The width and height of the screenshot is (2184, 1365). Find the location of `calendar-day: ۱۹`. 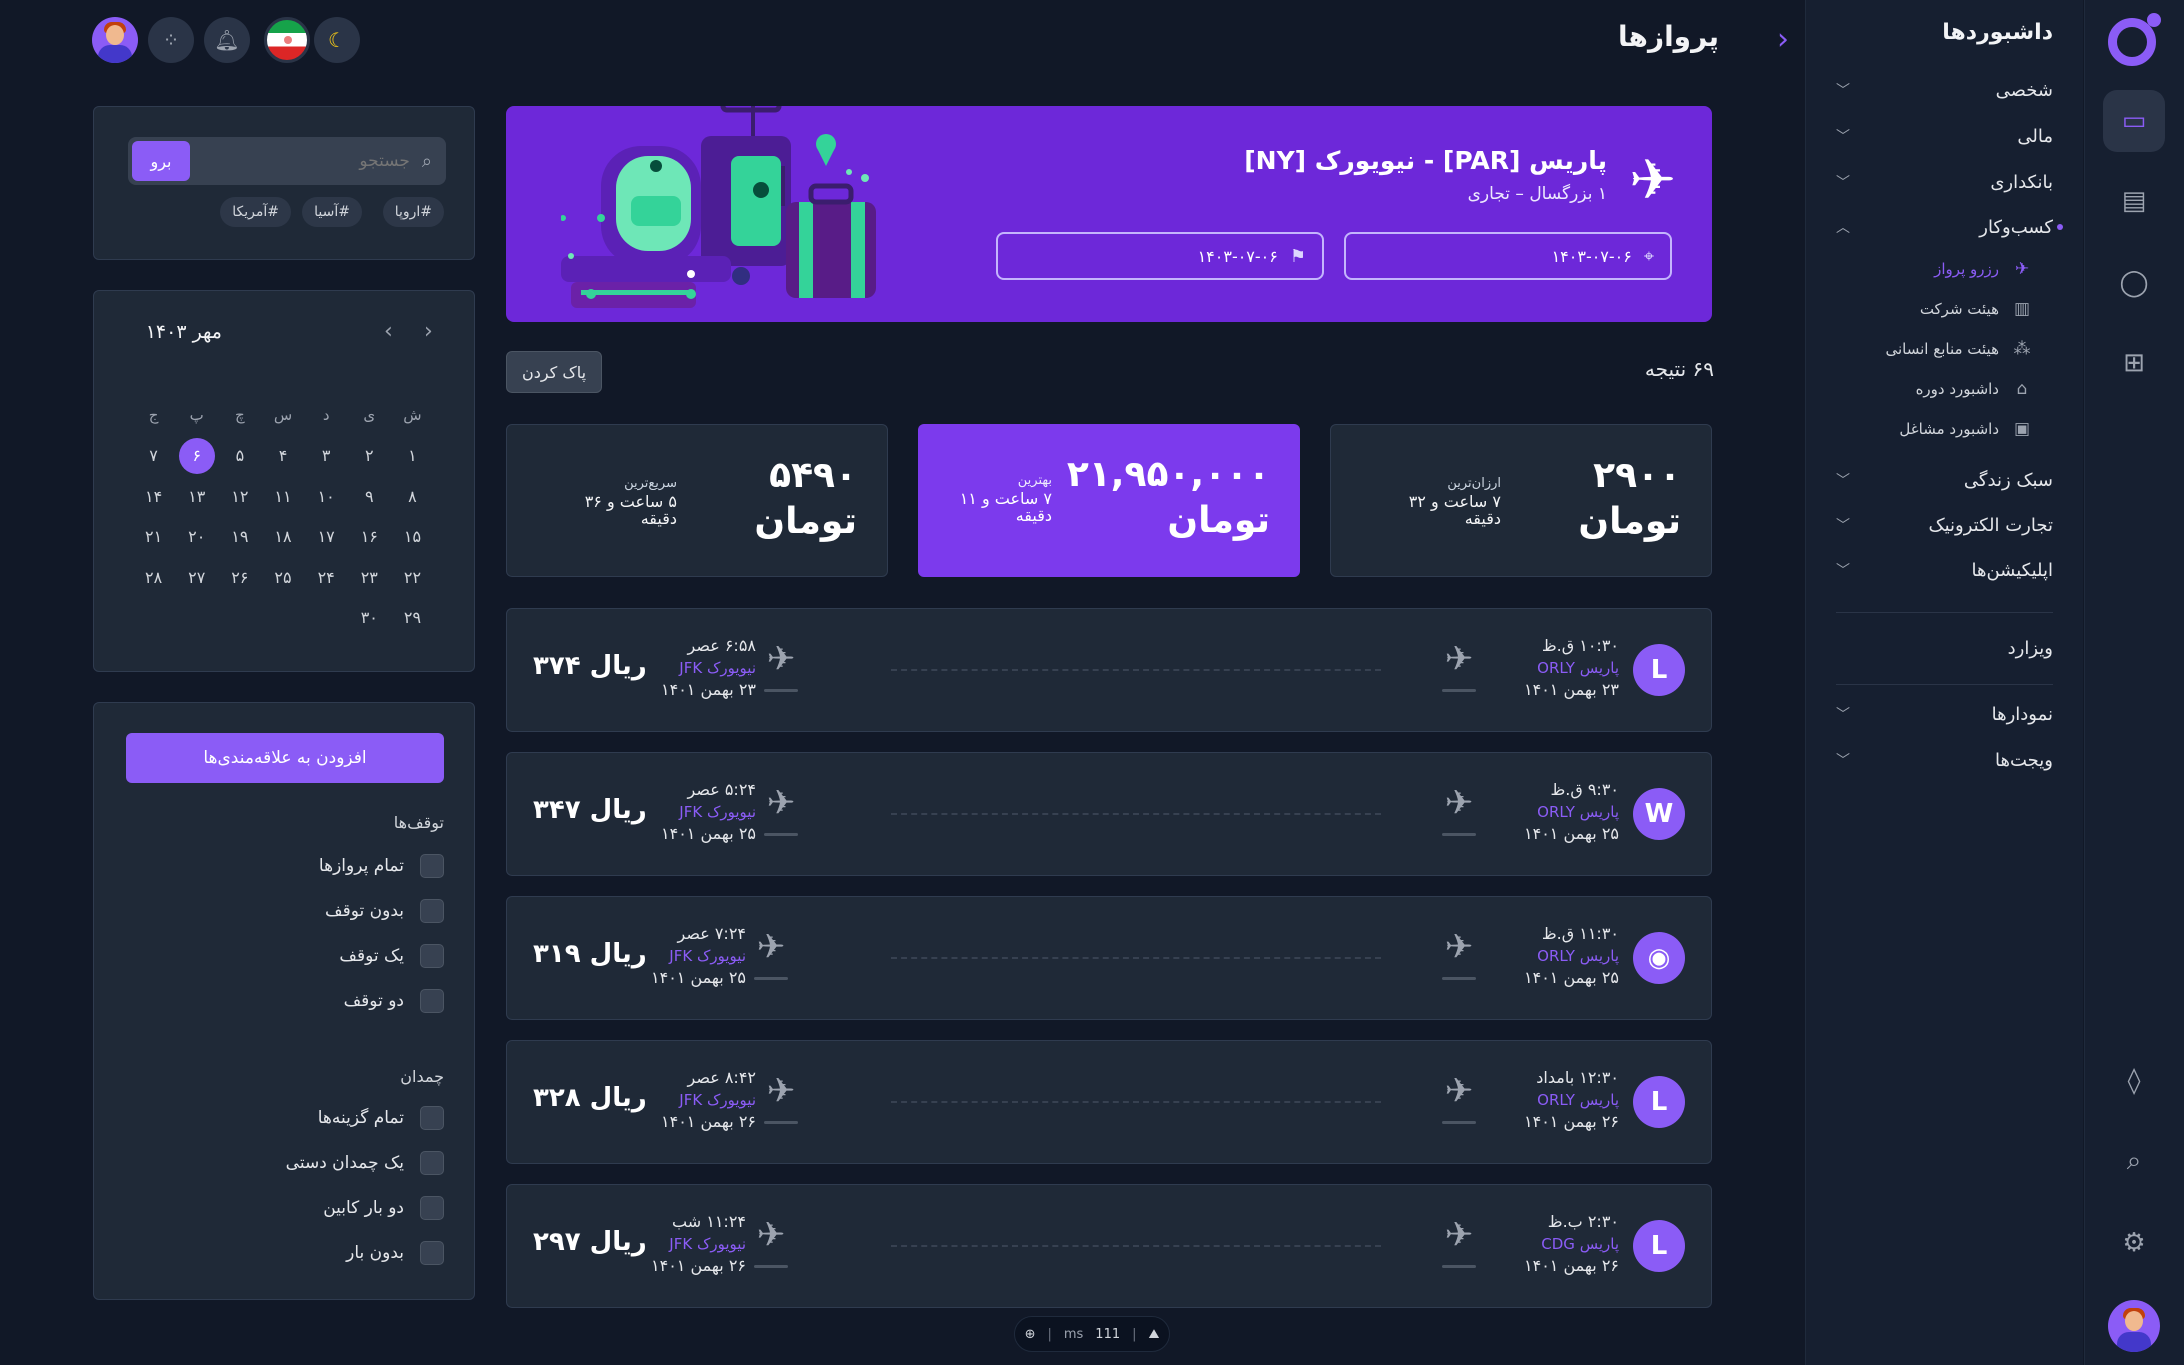

calendar-day: ۱۹ is located at coordinates (239, 537).